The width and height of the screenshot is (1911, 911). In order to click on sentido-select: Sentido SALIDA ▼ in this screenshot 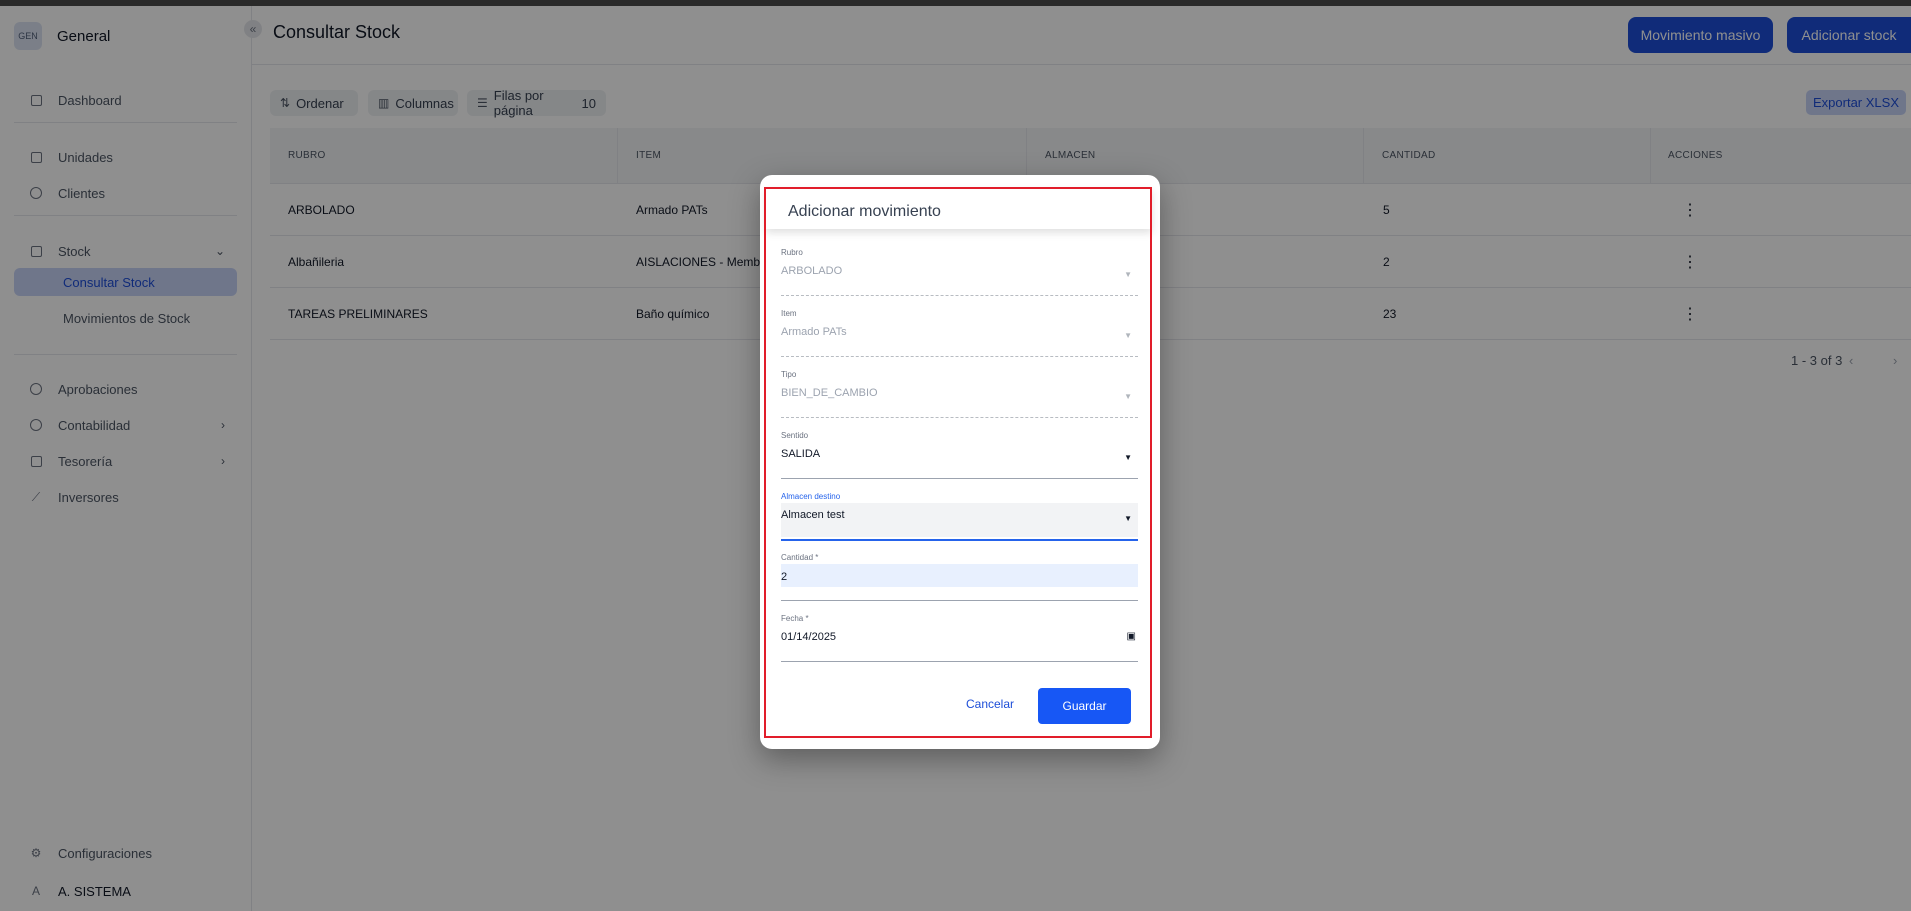, I will do `click(959, 456)`.